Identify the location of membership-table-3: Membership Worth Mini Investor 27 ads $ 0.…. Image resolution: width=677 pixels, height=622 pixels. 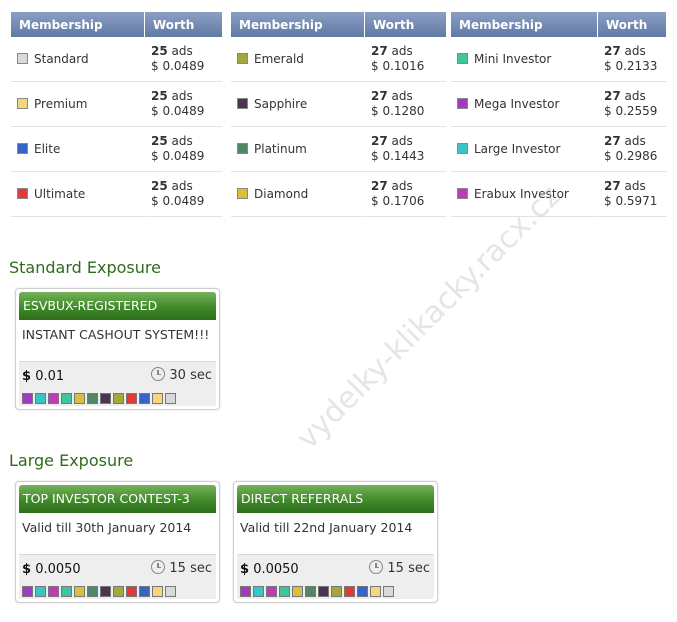
(559, 114).